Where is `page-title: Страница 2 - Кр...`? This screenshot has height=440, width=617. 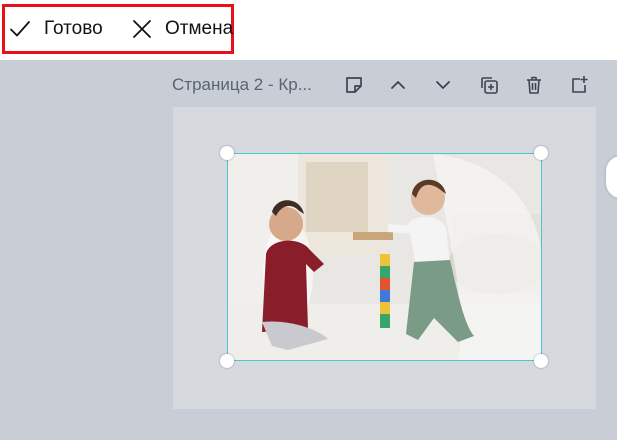
page-title: Страница 2 - Кр... is located at coordinates (252, 85).